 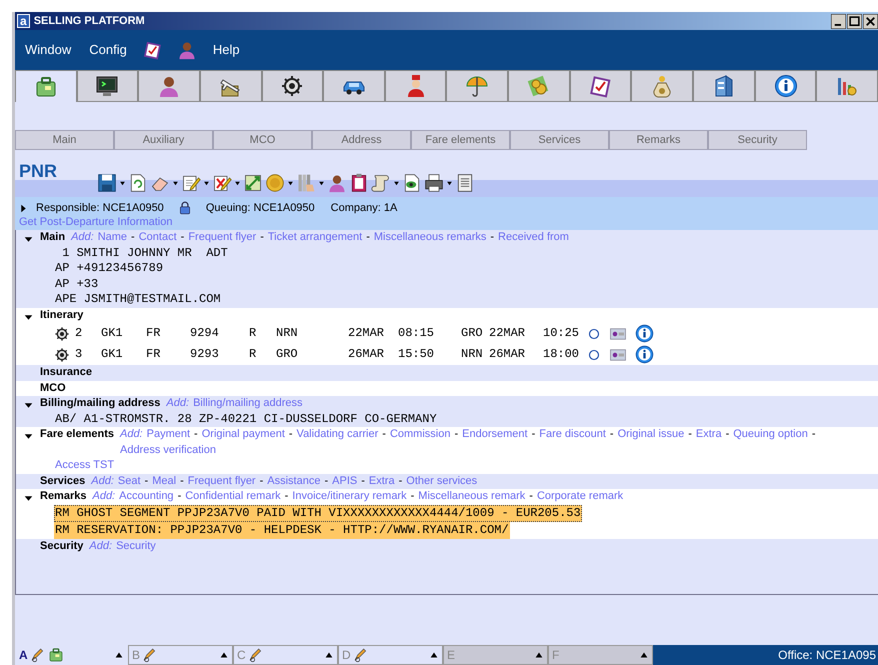 What do you see at coordinates (312, 354) in the screenshot?
I see `segment-field: GRO` at bounding box center [312, 354].